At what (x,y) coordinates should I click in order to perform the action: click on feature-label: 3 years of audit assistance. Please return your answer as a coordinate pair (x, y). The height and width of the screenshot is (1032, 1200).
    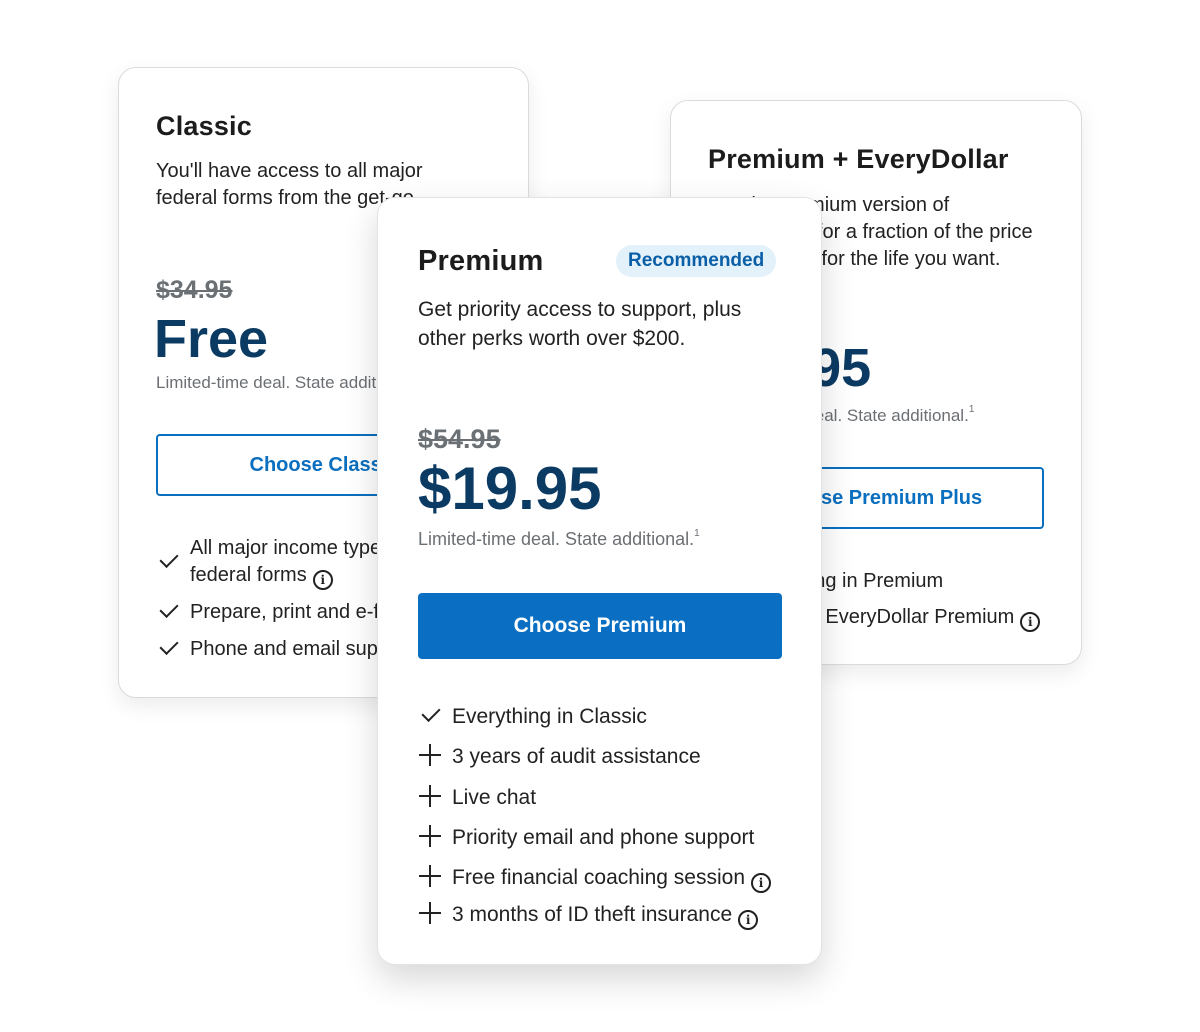
    Looking at the image, I should click on (576, 756).